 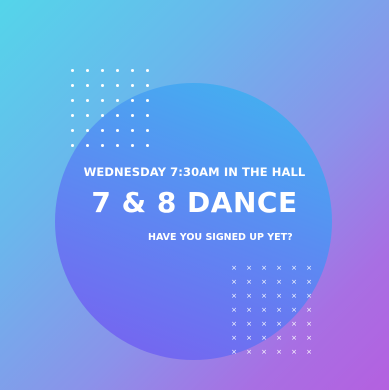 I want to click on event-title: 7 & 8 DANCE, so click(x=194, y=202).